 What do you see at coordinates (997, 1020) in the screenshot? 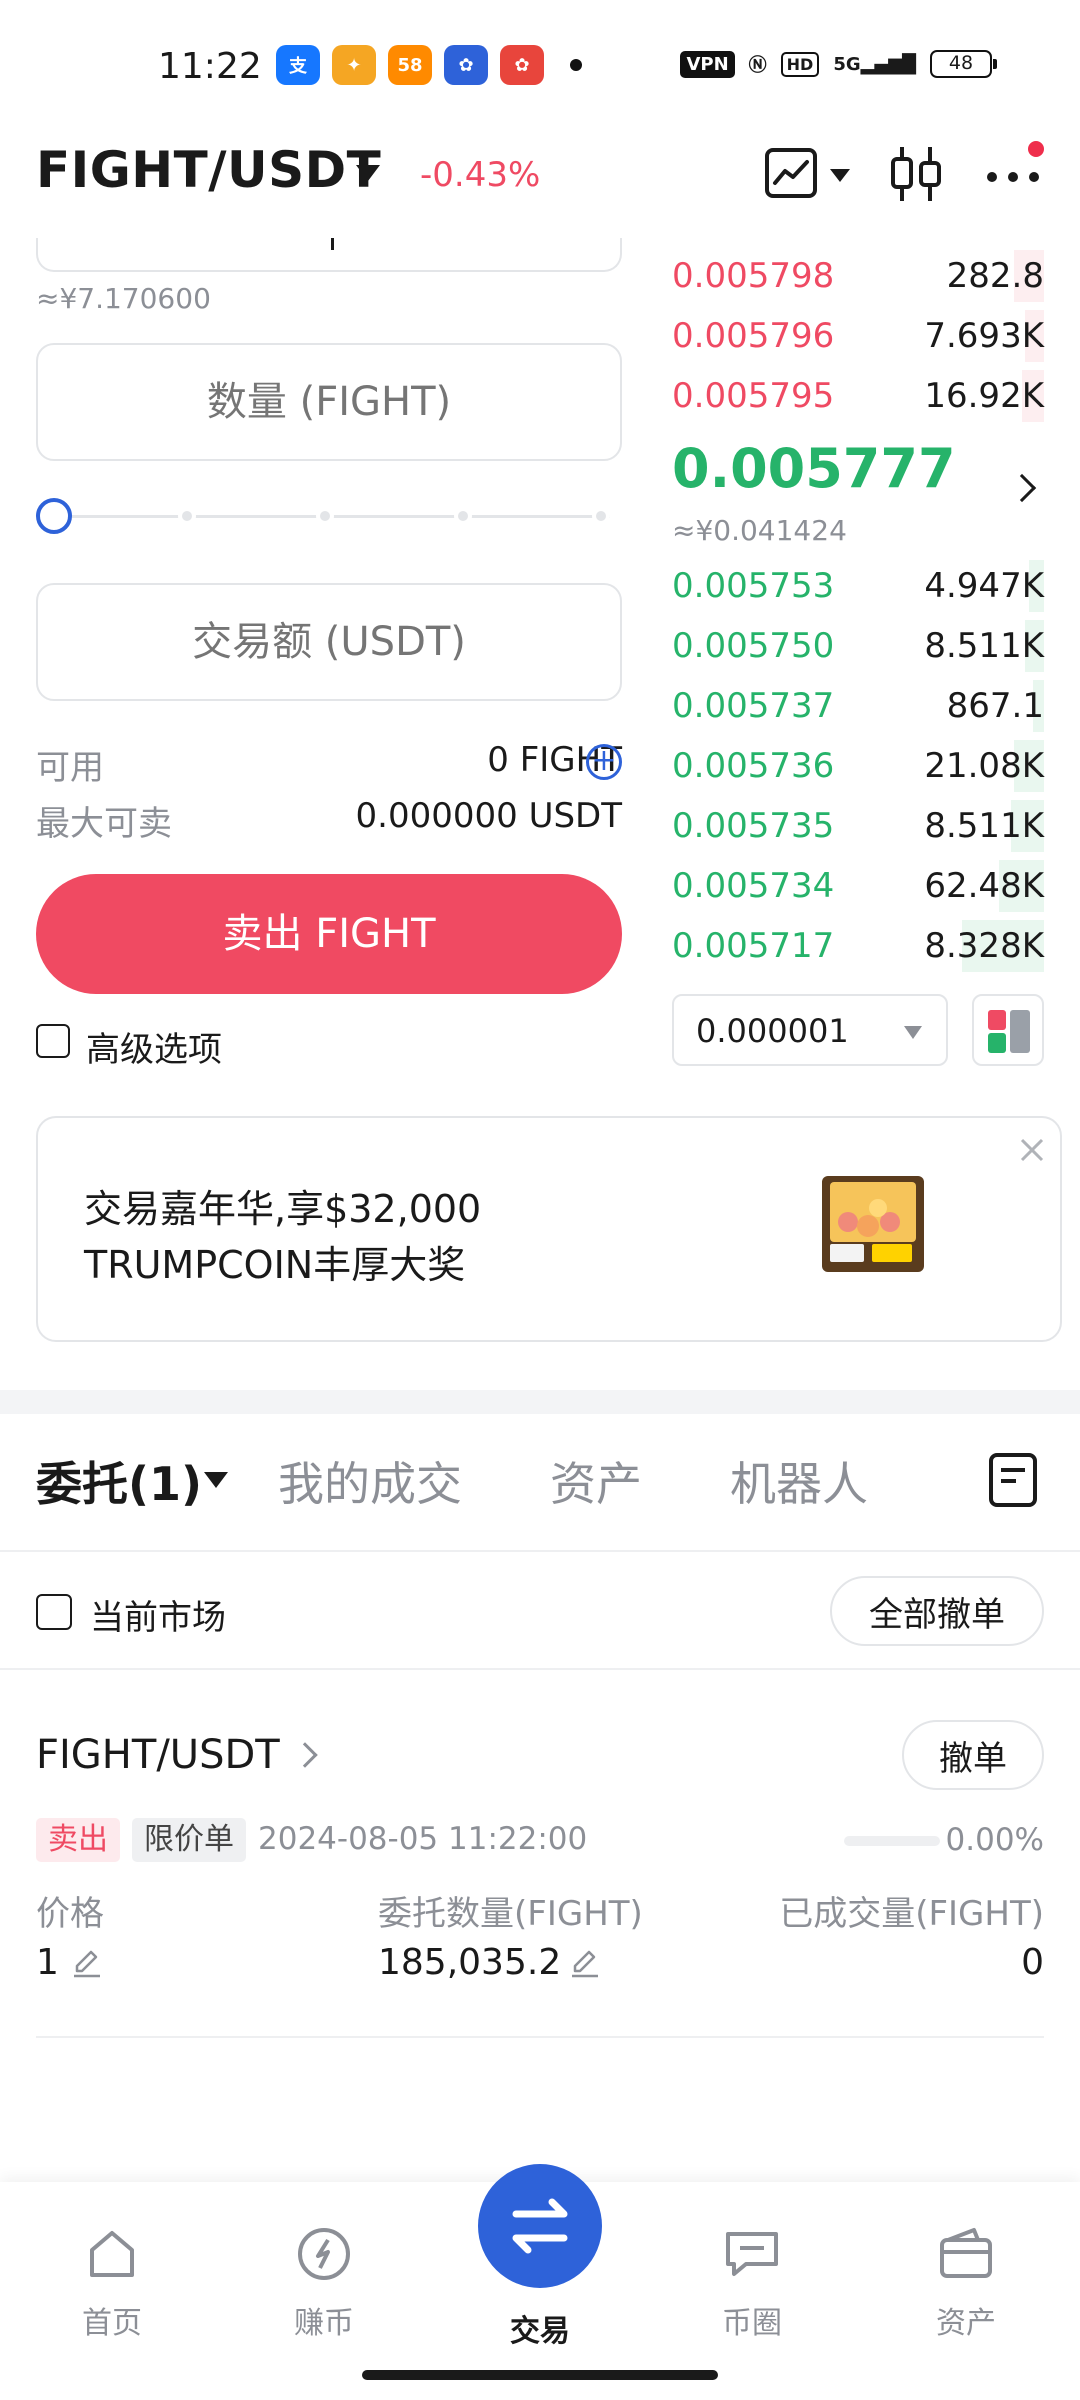
I see `layout-asks-block` at bounding box center [997, 1020].